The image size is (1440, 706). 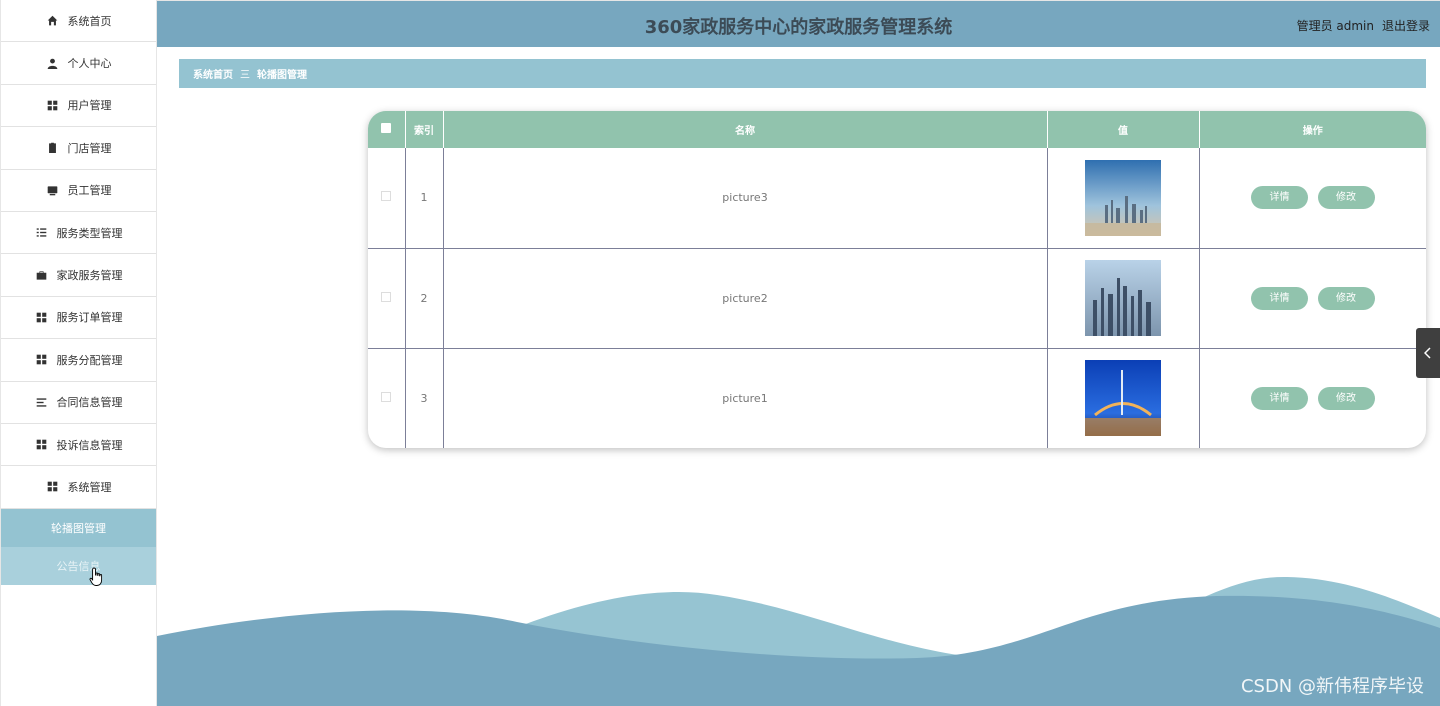 What do you see at coordinates (89, 360) in the screenshot?
I see `sidebar-item-label: 服务分配管理` at bounding box center [89, 360].